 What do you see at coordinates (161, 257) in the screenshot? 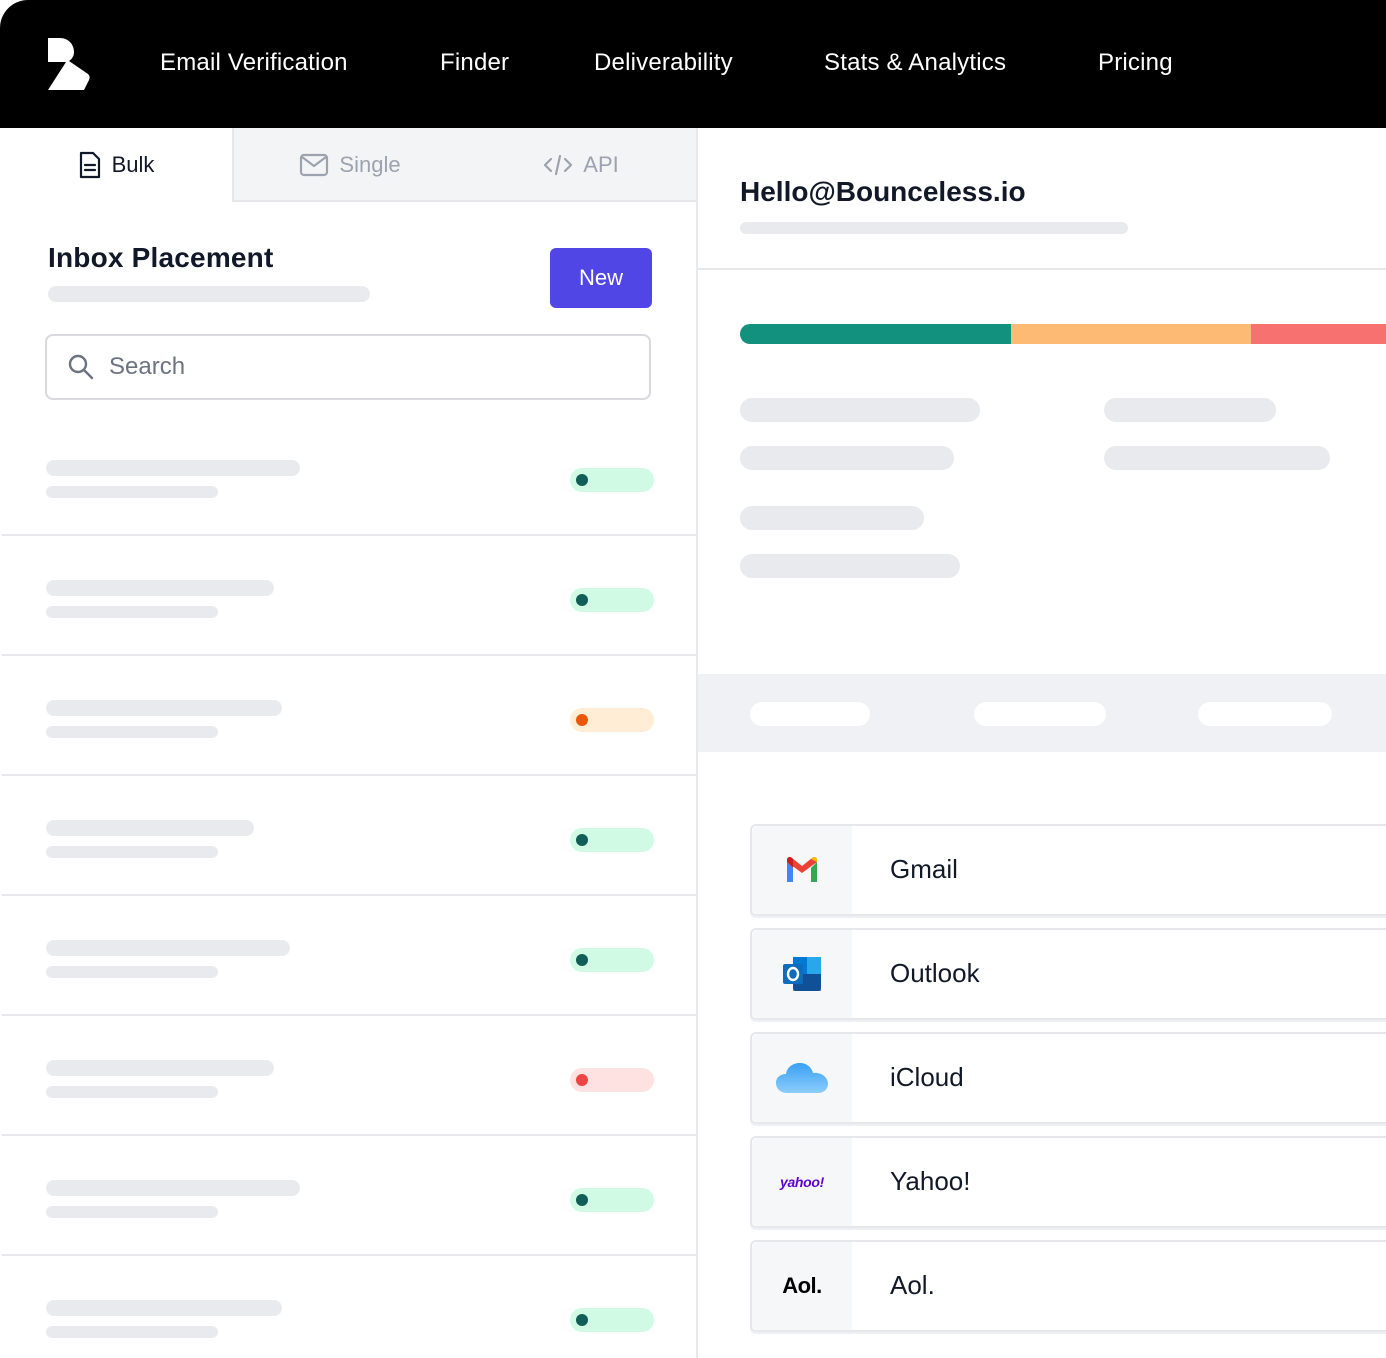
I see `page-title: Inbox Placement` at bounding box center [161, 257].